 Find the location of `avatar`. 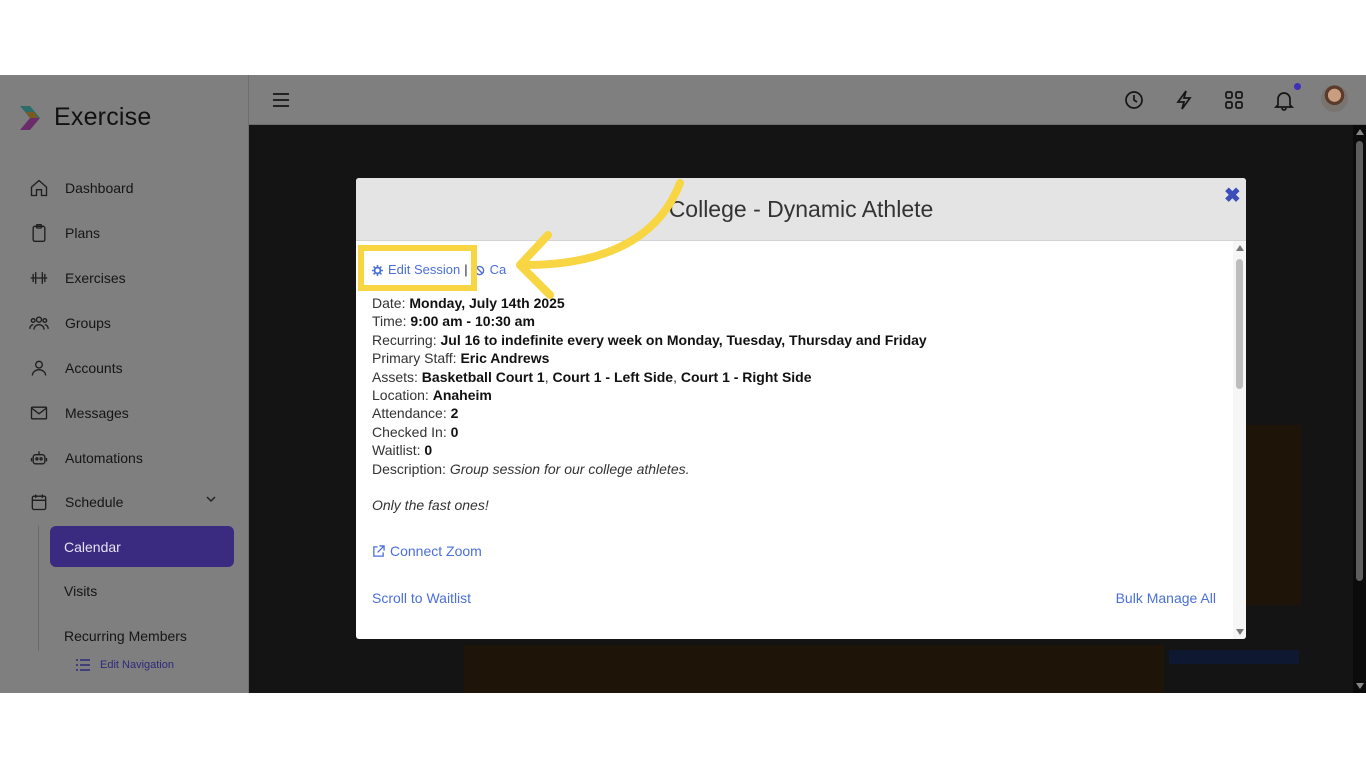

avatar is located at coordinates (1334, 98).